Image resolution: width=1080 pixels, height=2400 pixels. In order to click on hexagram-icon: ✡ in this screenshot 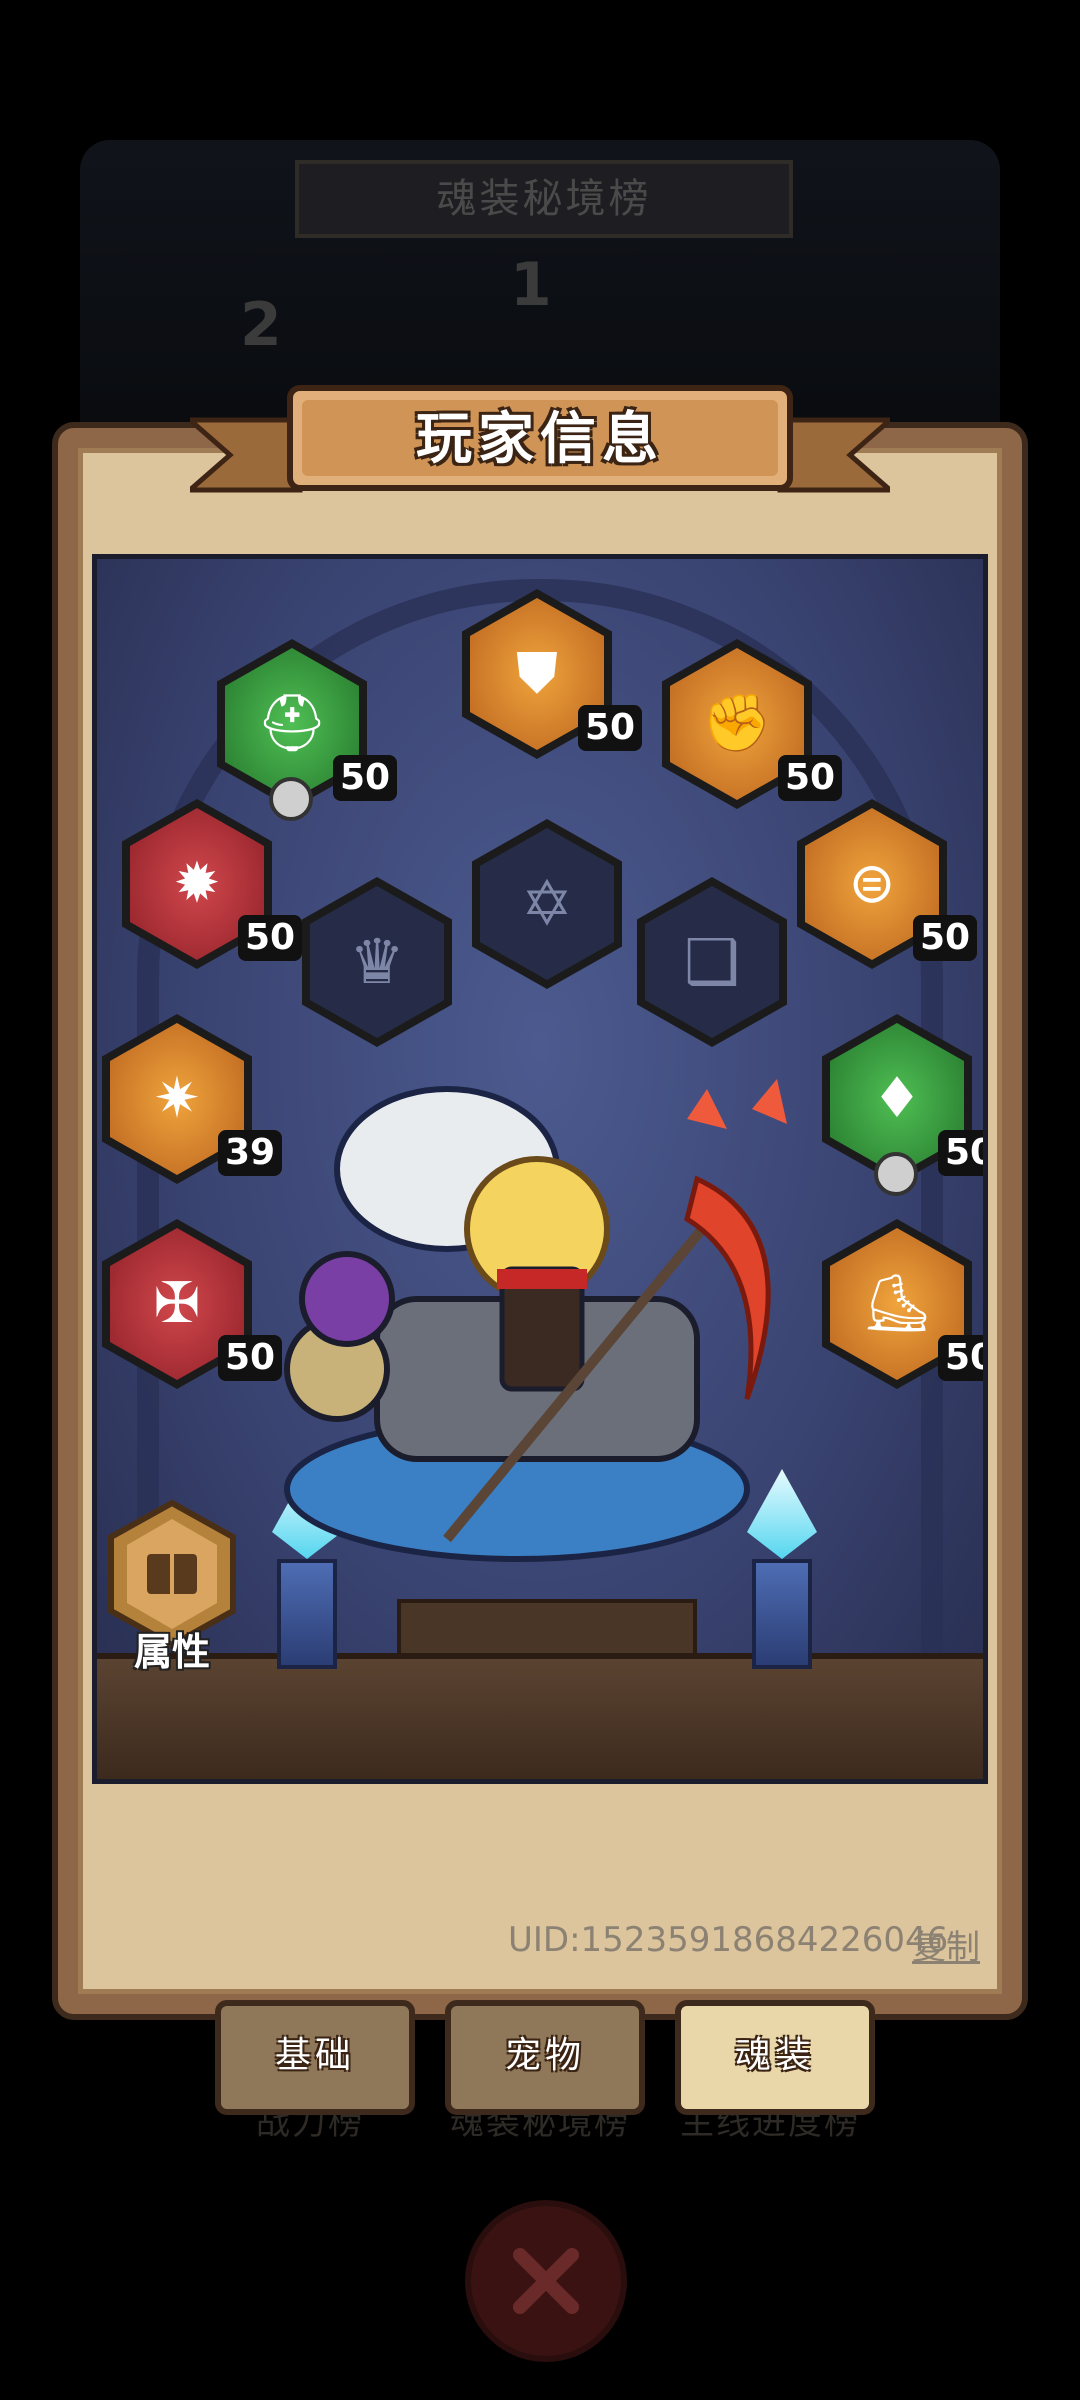, I will do `click(547, 903)`.